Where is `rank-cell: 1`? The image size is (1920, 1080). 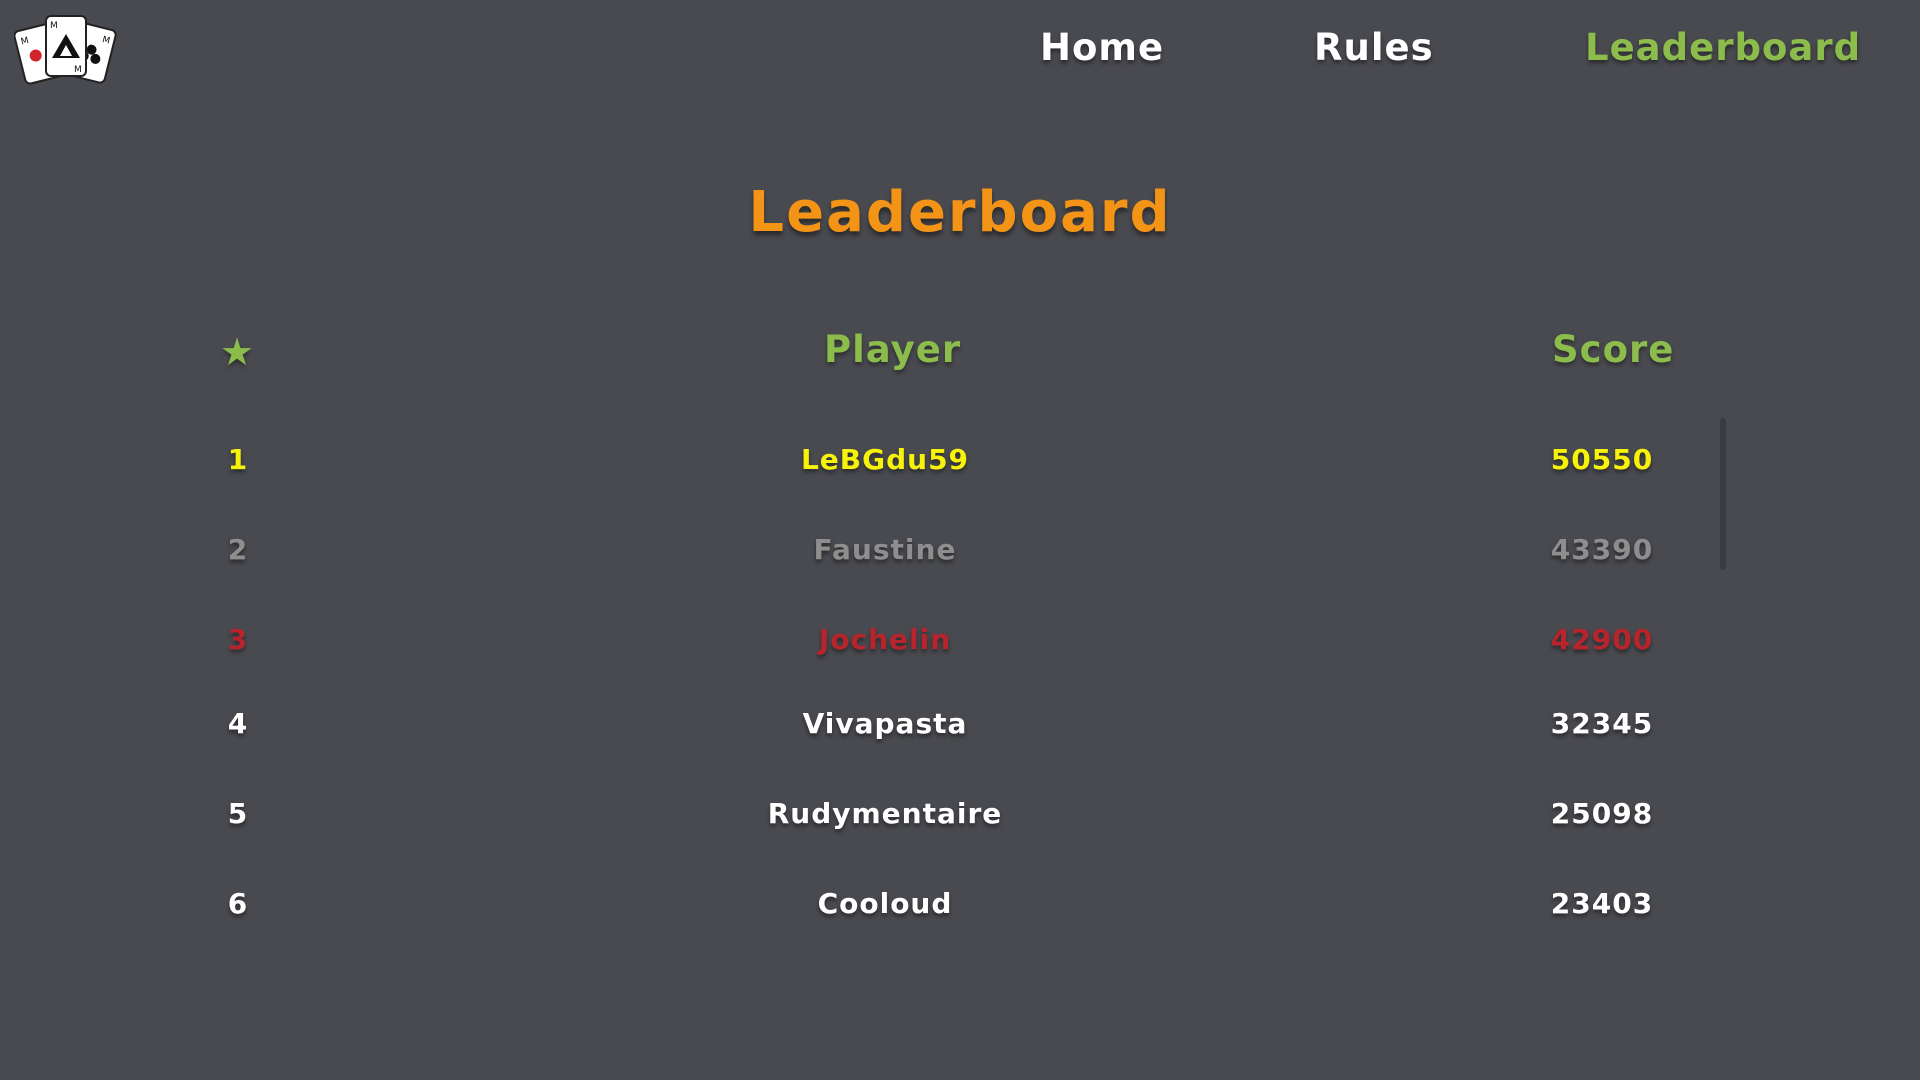
rank-cell: 1 is located at coordinates (238, 459).